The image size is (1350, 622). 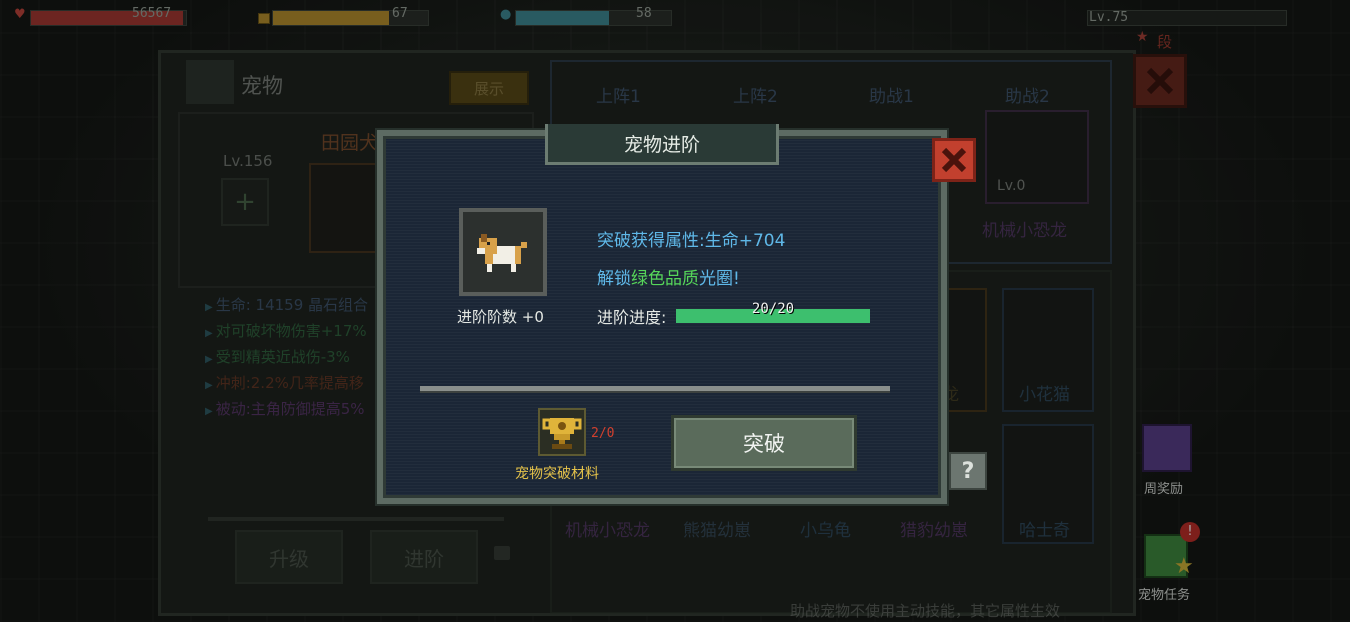 I want to click on unlock-text: 解锁绿色品质光圈!, so click(x=668, y=276).